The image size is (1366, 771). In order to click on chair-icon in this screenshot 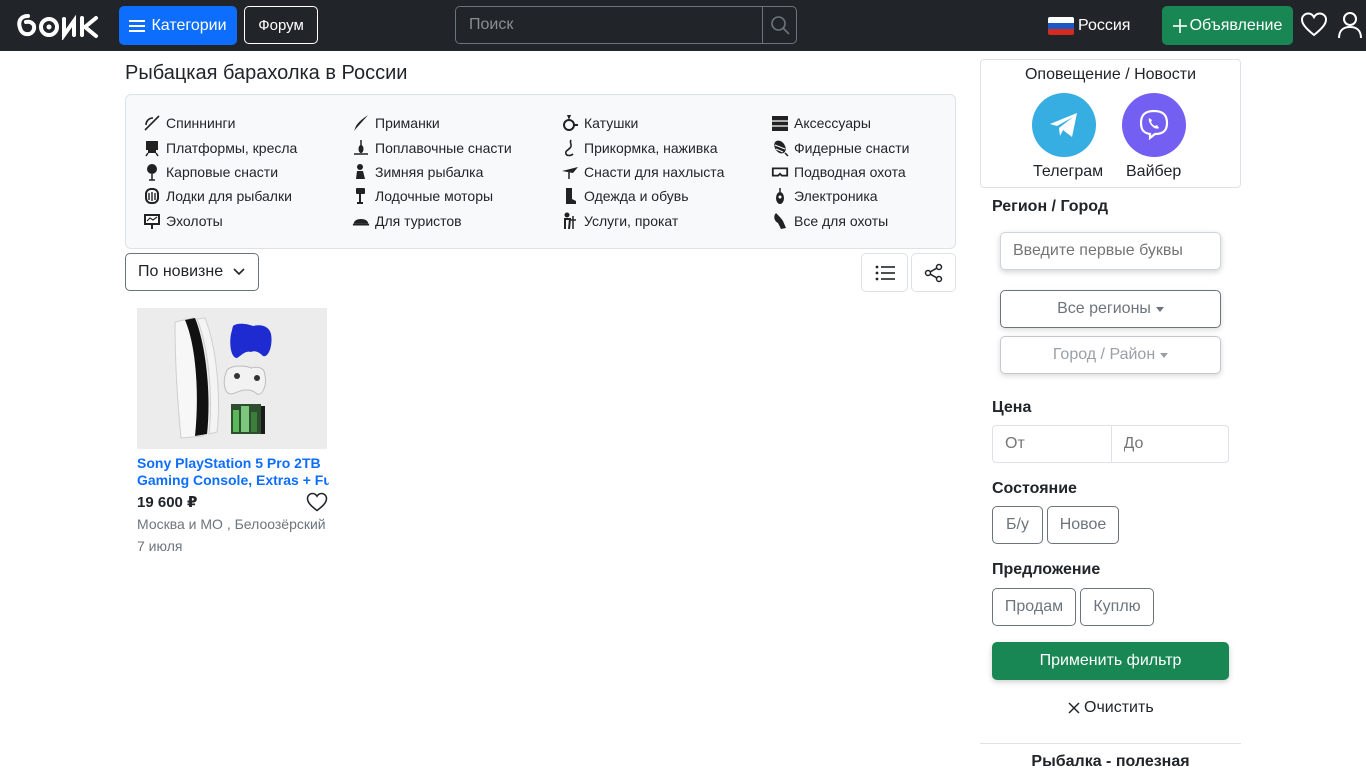, I will do `click(152, 148)`.